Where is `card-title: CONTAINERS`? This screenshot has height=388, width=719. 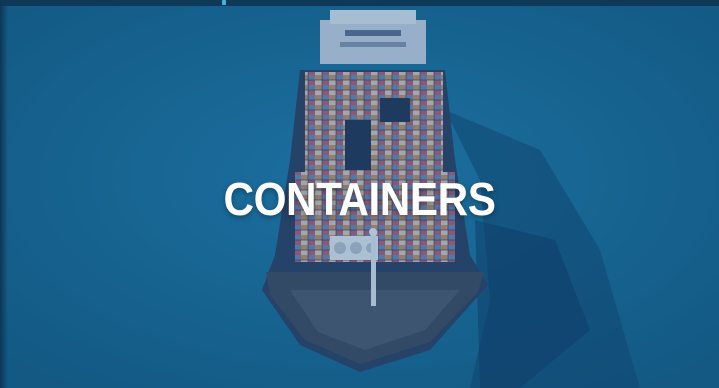
card-title: CONTAINERS is located at coordinates (359, 199).